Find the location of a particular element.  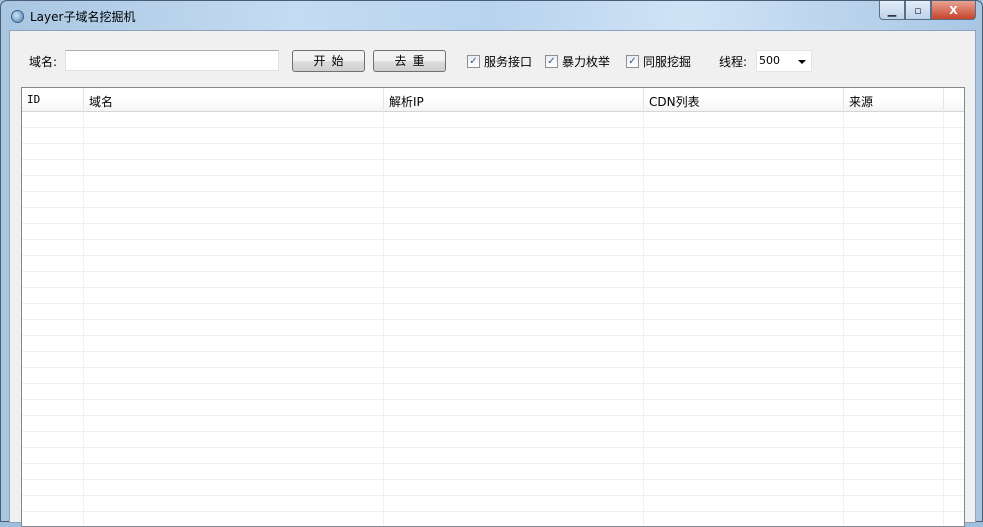

checkbox-label: 服务接口 is located at coordinates (508, 62).